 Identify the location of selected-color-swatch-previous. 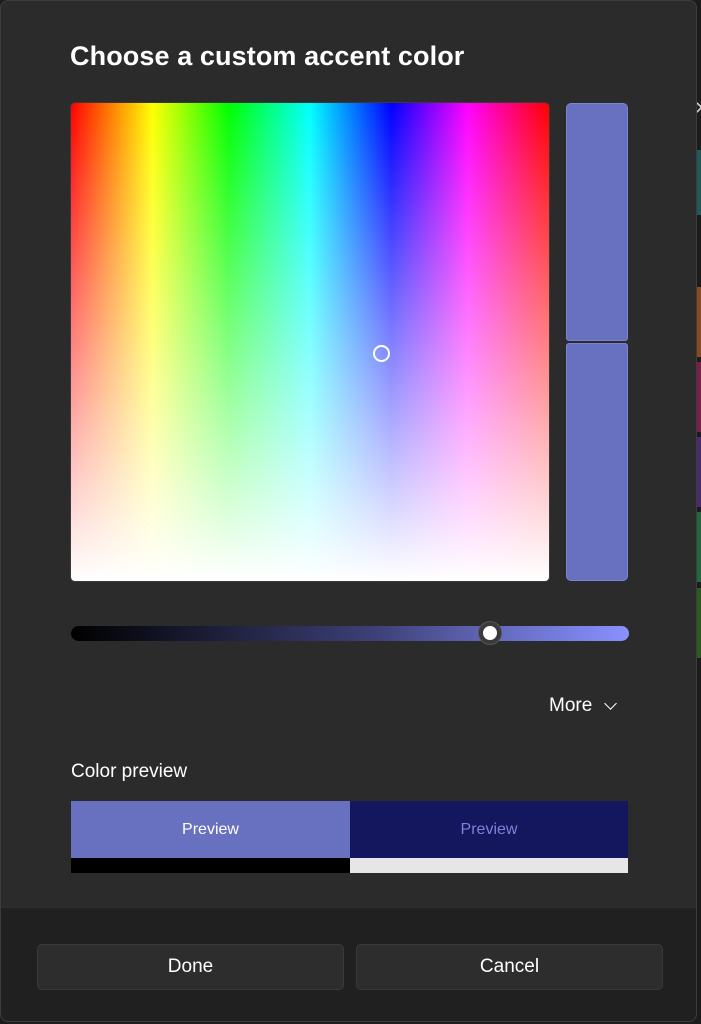
(597, 462).